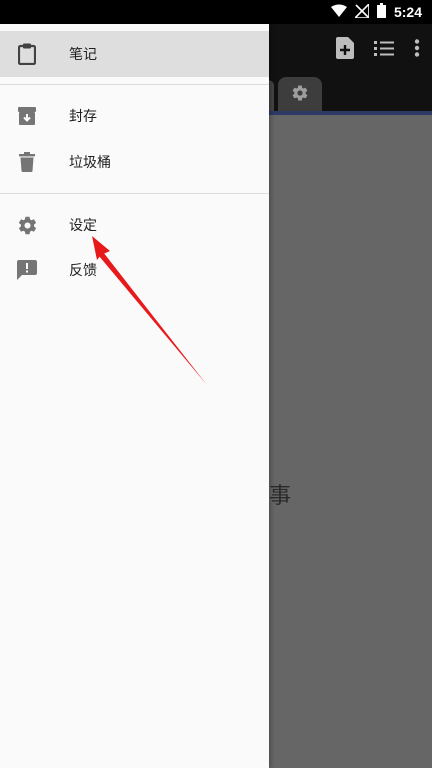 The image size is (432, 768). Describe the element at coordinates (83, 226) in the screenshot. I see `drawer-item-label: 设定` at that location.